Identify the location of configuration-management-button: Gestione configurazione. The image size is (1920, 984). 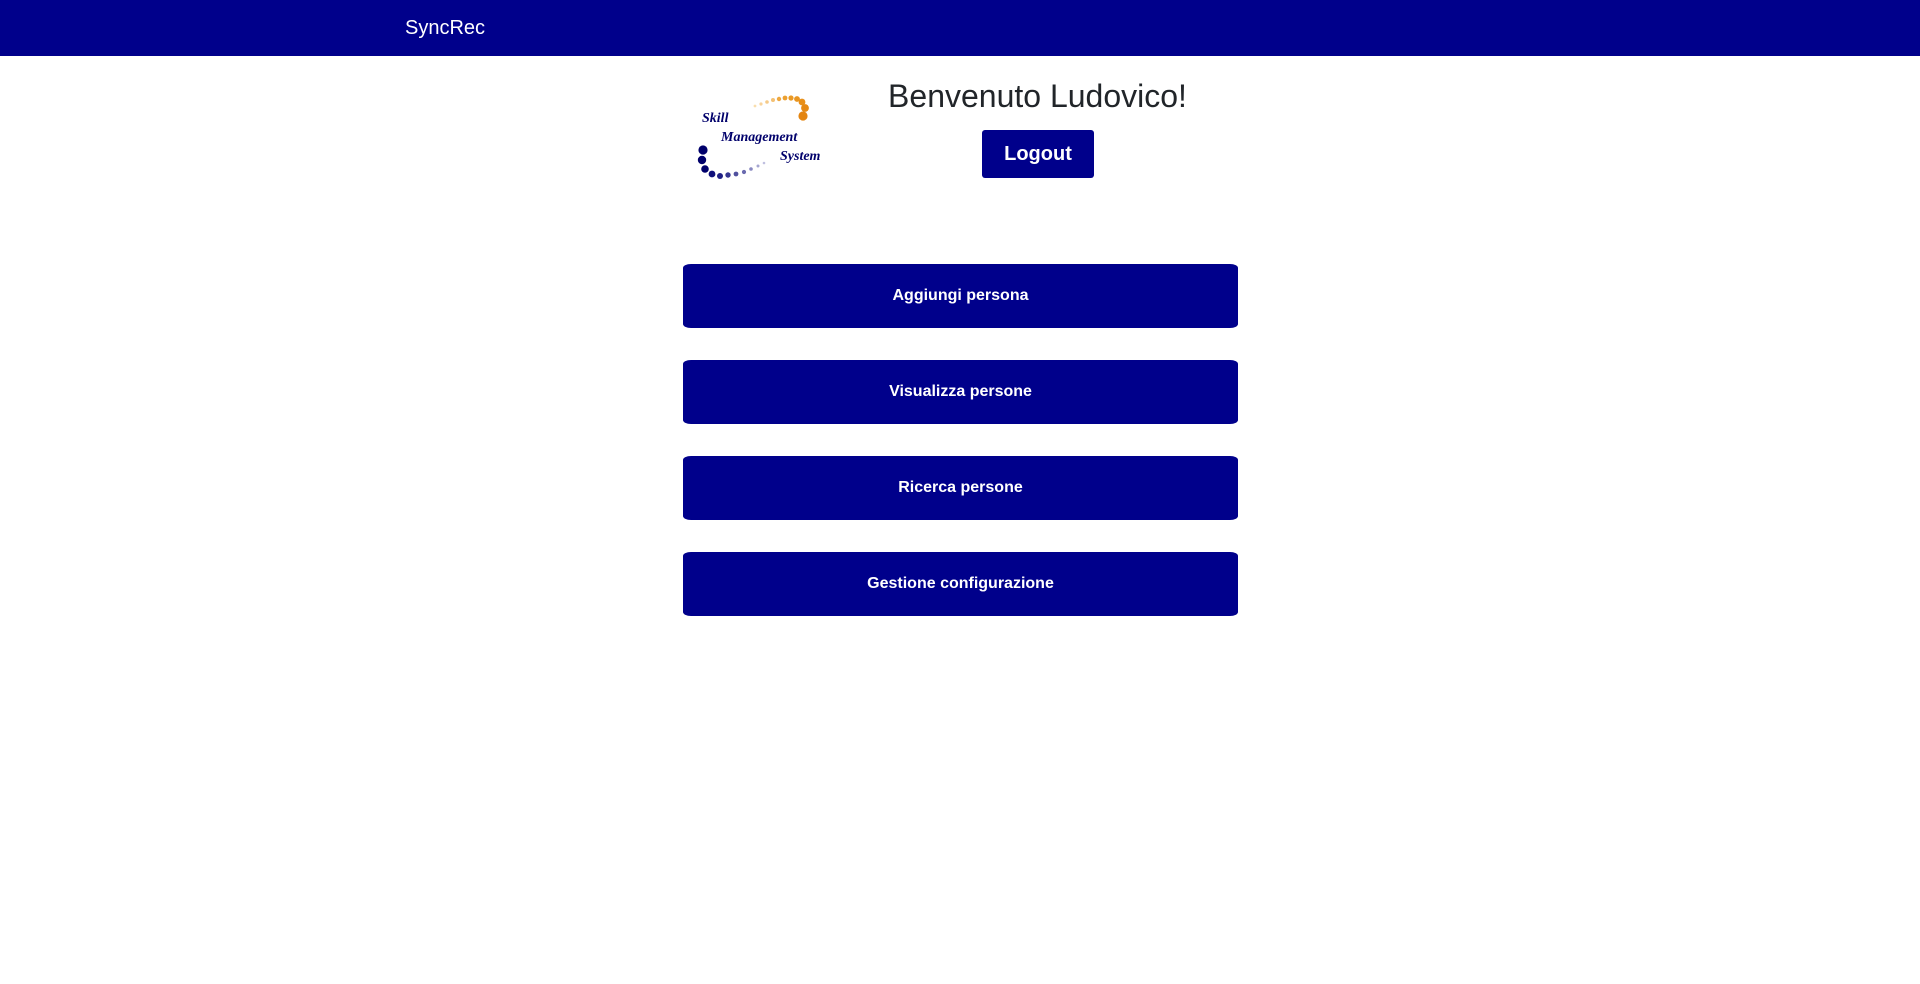
(960, 584).